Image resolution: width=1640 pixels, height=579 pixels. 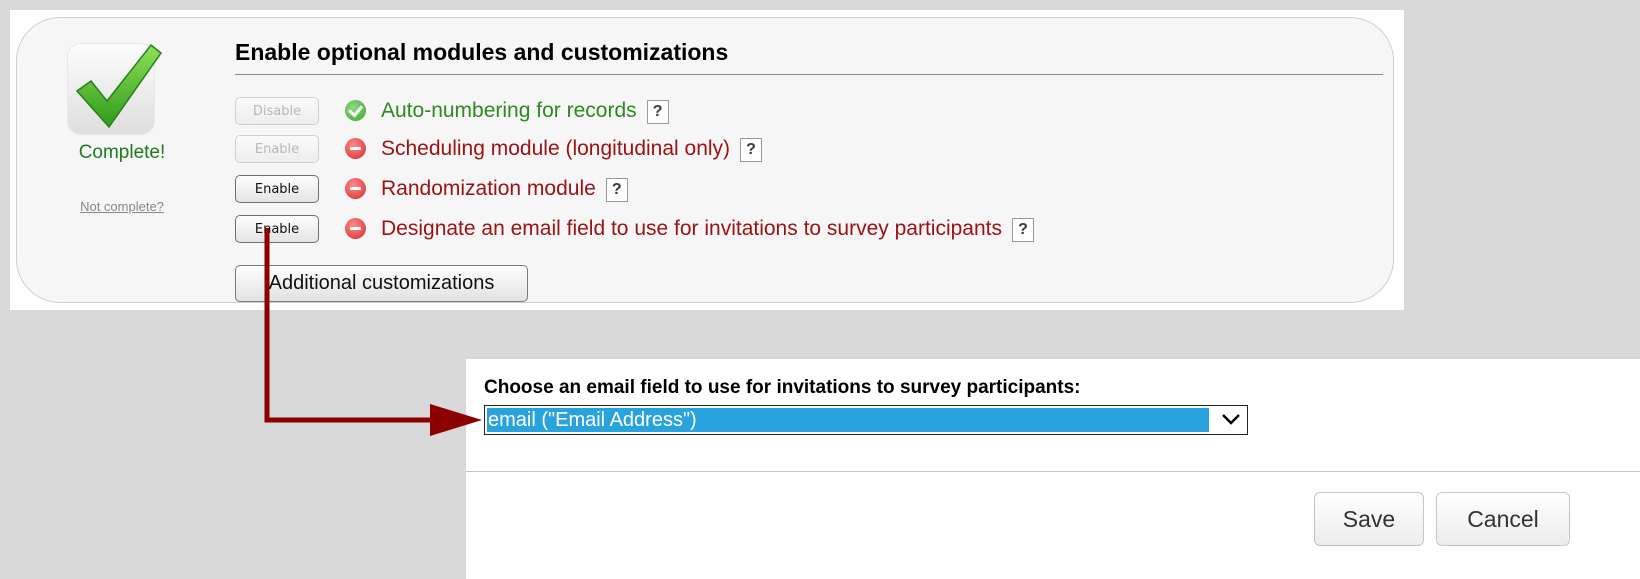 I want to click on green-check-circle-icon, so click(x=355, y=110).